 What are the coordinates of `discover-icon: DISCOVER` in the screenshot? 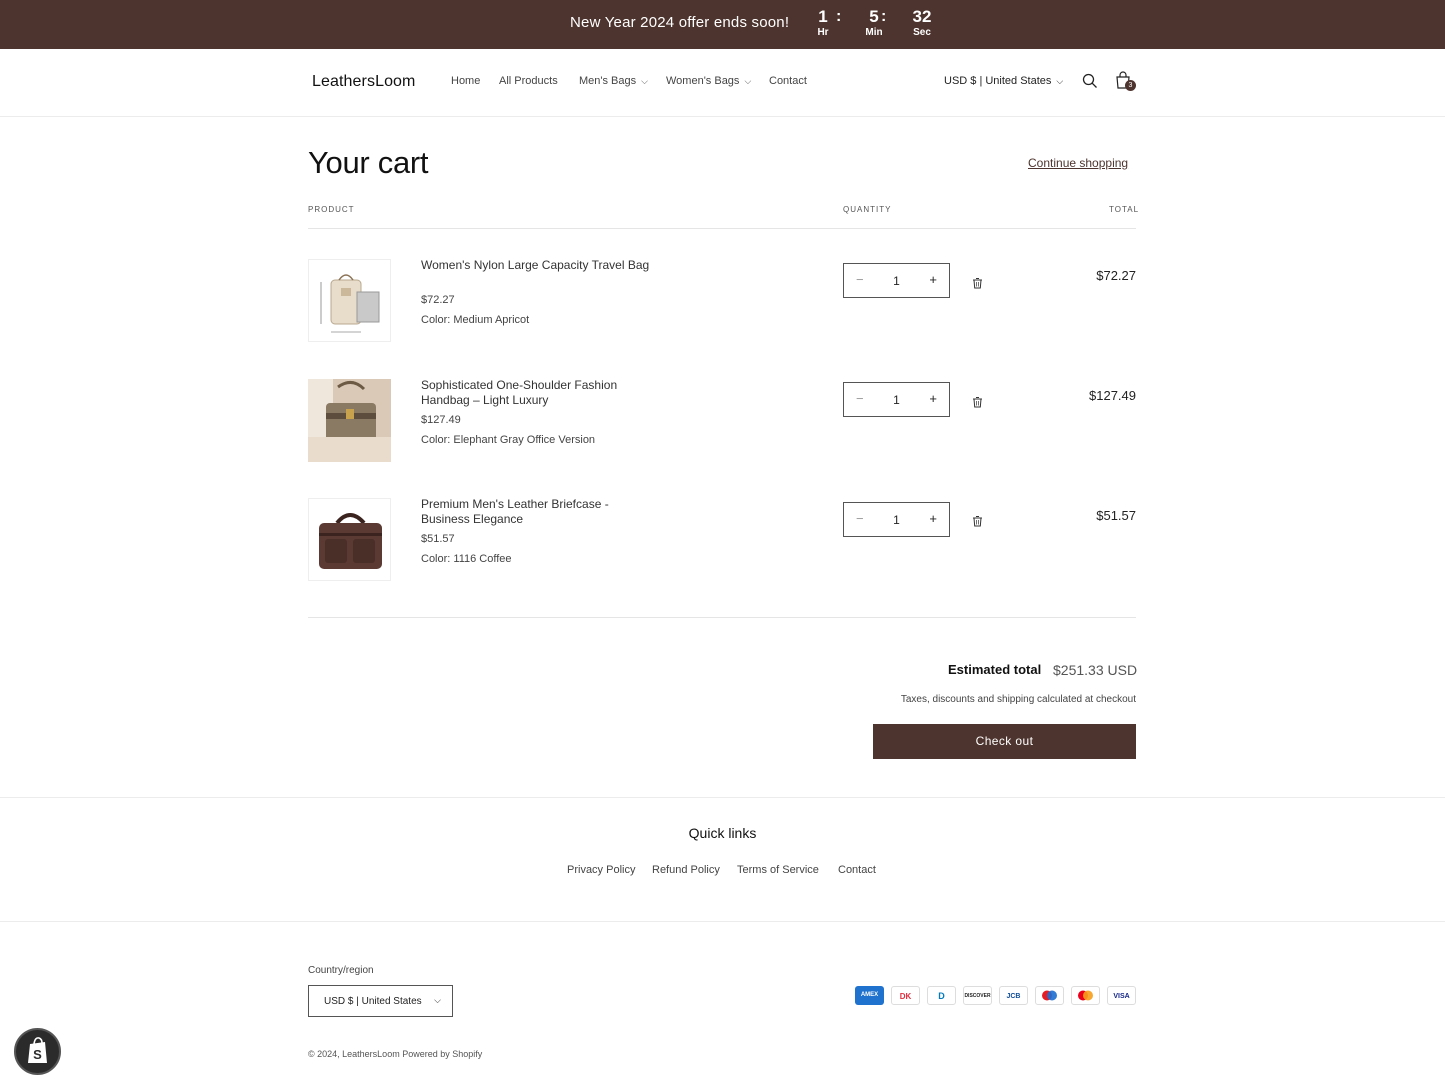 It's located at (977, 995).